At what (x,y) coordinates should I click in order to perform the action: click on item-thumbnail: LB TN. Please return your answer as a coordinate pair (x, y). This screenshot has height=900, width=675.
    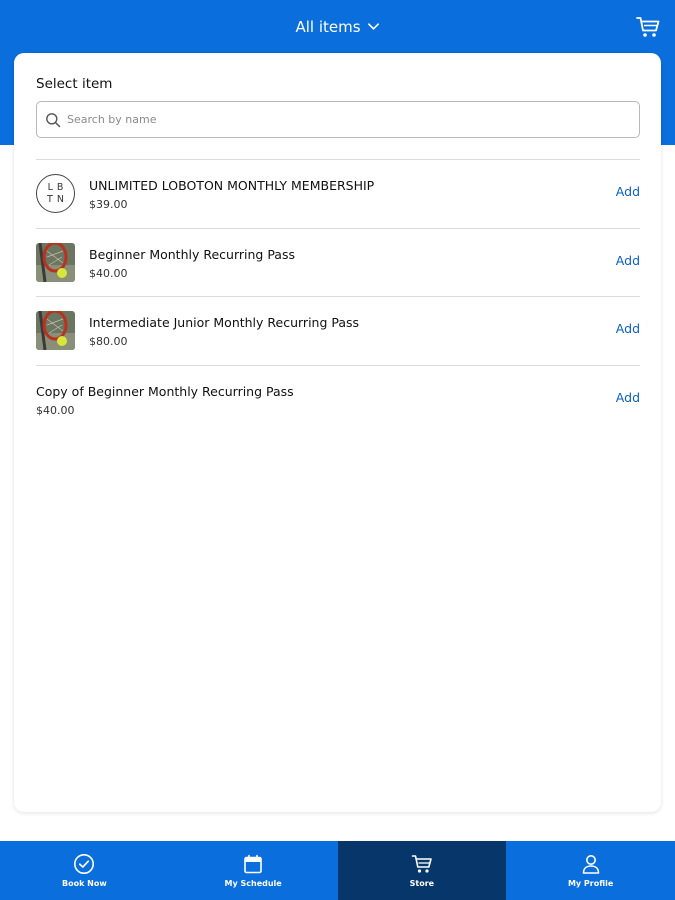
    Looking at the image, I should click on (55, 194).